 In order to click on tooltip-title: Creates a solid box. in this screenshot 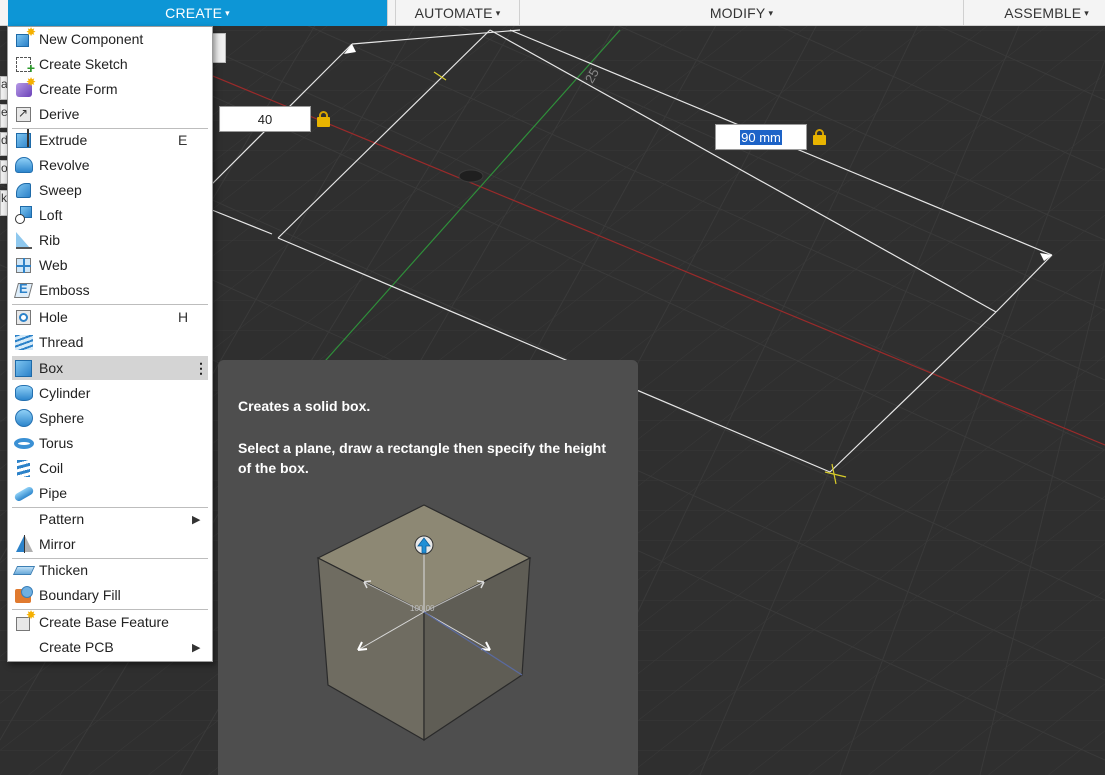, I will do `click(304, 406)`.